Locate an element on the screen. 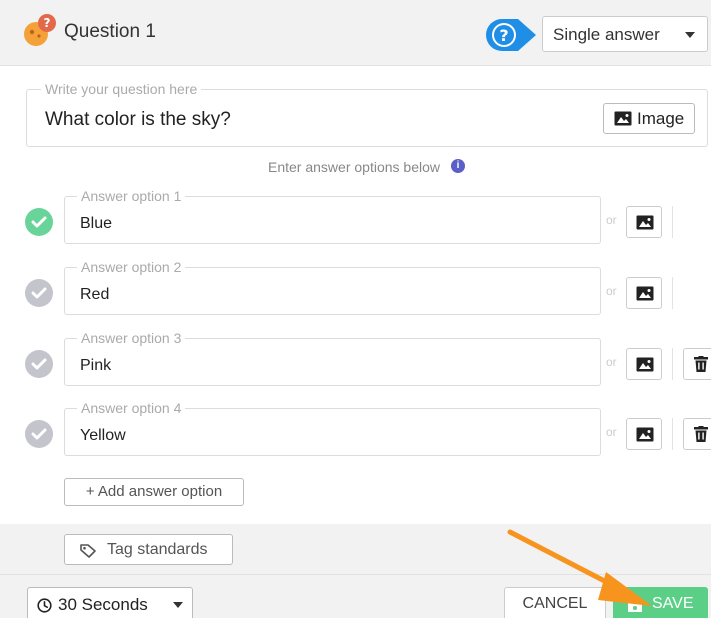  answer-row: Answer option 1 Blue or is located at coordinates (355, 218).